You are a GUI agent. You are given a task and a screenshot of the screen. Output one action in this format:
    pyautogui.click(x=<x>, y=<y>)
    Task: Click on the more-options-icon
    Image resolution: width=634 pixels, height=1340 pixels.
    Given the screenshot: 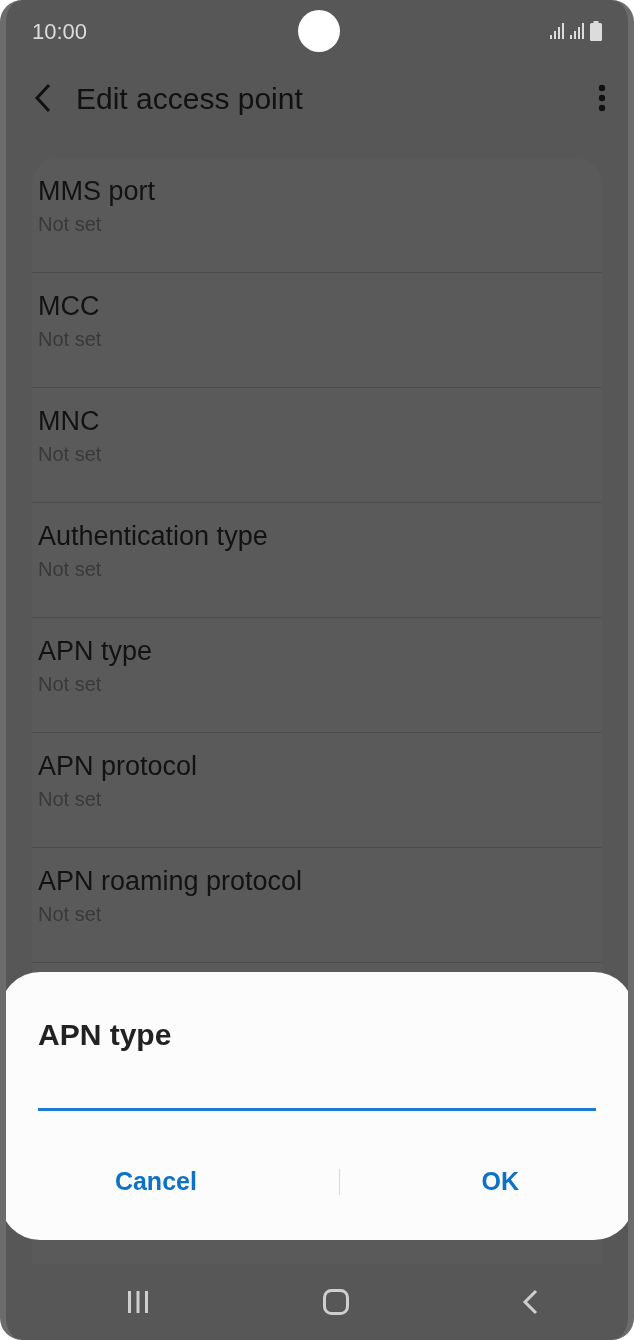 What is the action you would take?
    pyautogui.click(x=602, y=98)
    